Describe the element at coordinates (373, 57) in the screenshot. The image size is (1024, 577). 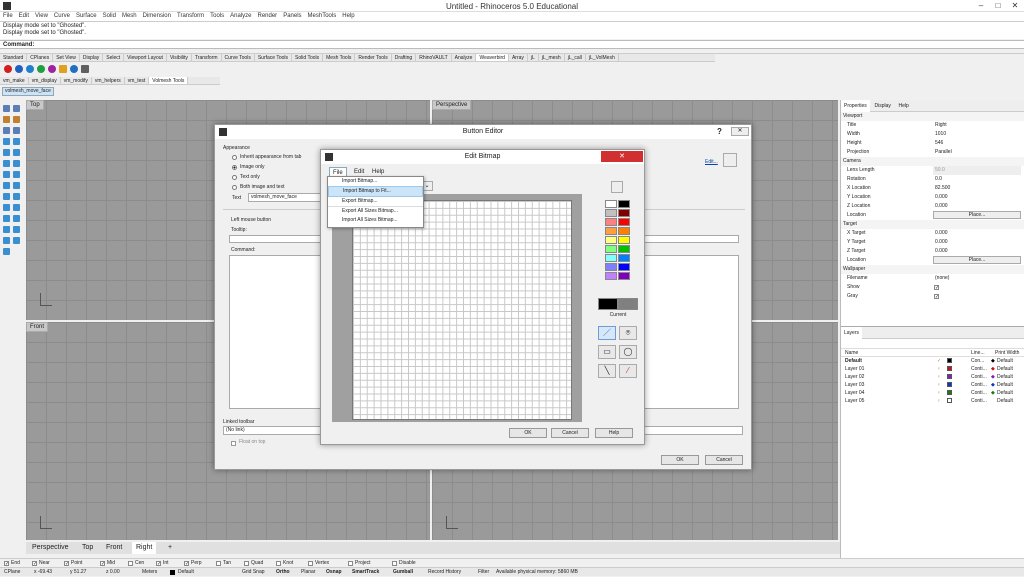
I see `toolbar-tab: Render Tools` at that location.